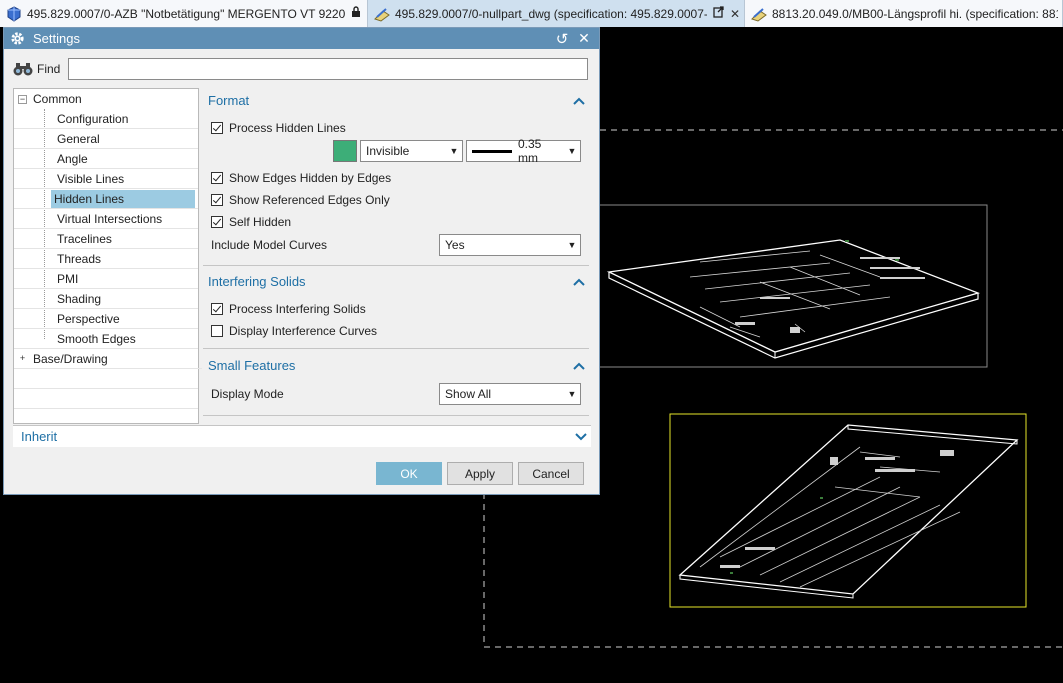  Describe the element at coordinates (39, 436) in the screenshot. I see `section-title: Inherit` at that location.